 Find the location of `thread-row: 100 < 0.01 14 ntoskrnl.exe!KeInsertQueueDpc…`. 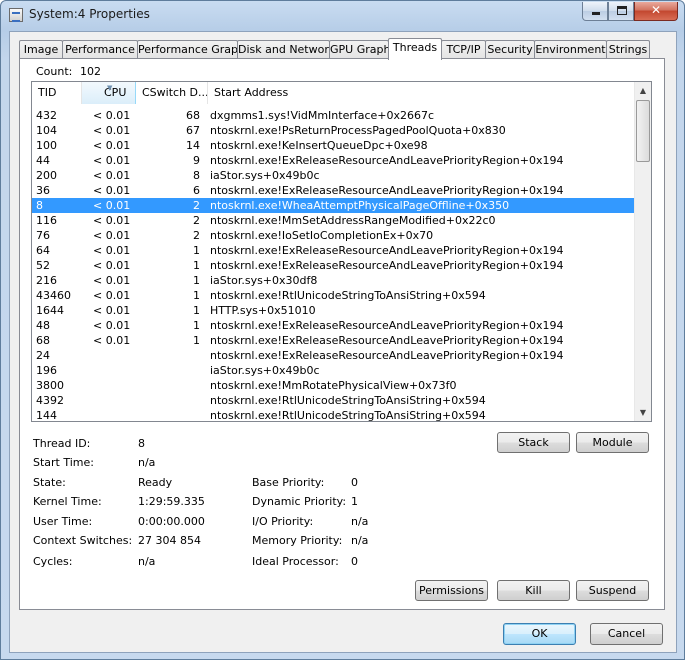

thread-row: 100 < 0.01 14 ntoskrnl.exe!KeInsertQueueDpc… is located at coordinates (333, 145).